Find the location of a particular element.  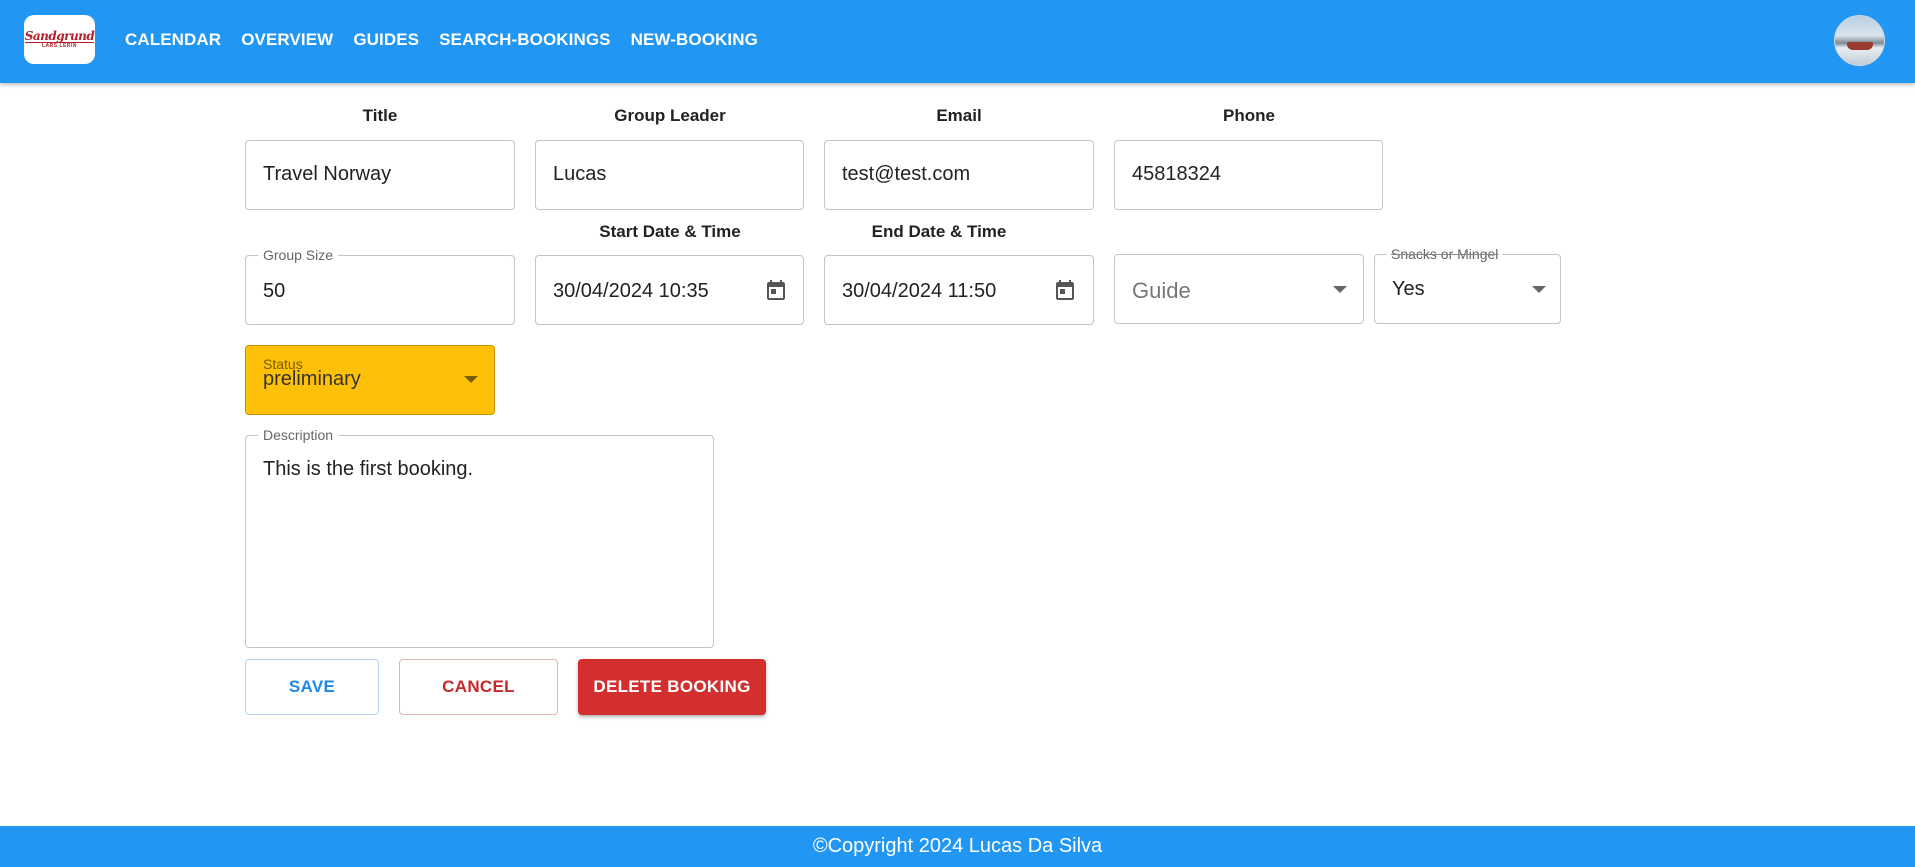

group-leader-field: Lucas is located at coordinates (669, 175).